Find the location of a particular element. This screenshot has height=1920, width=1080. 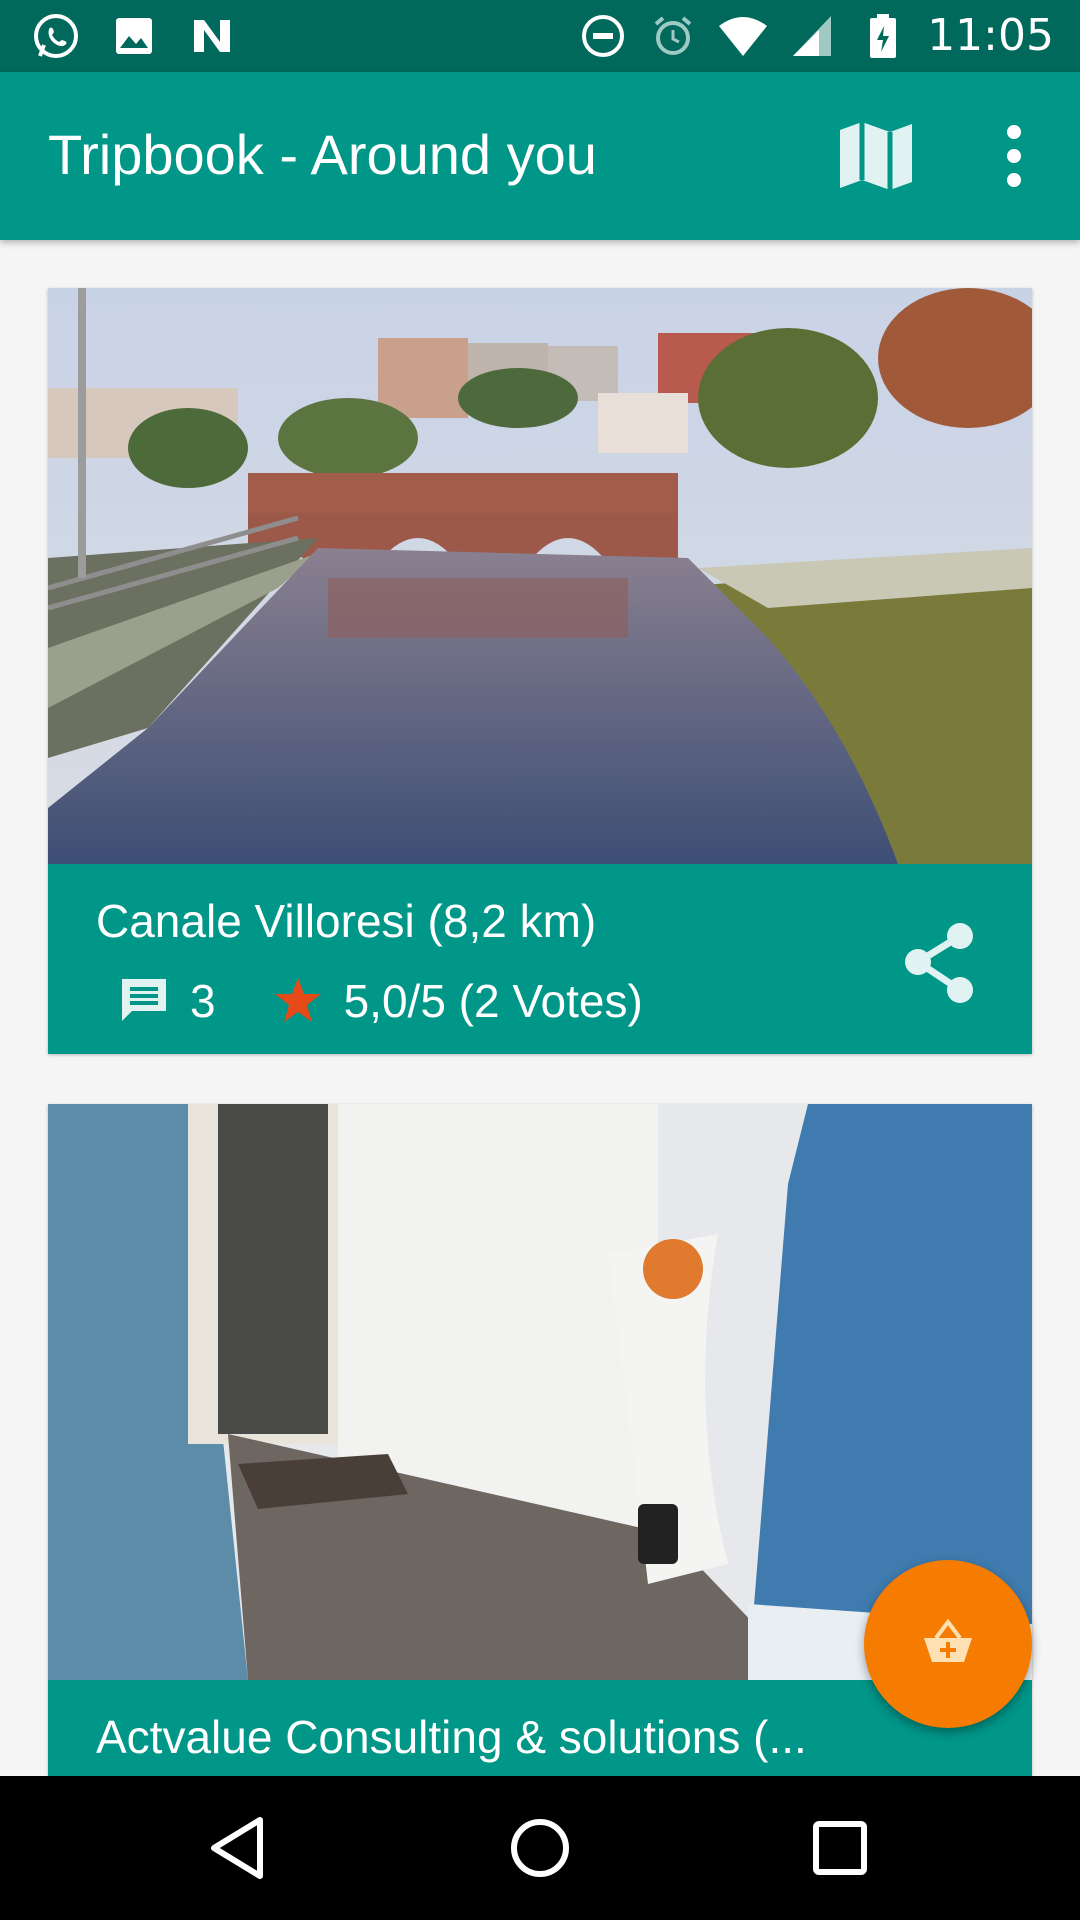

home-icon is located at coordinates (540, 1848).